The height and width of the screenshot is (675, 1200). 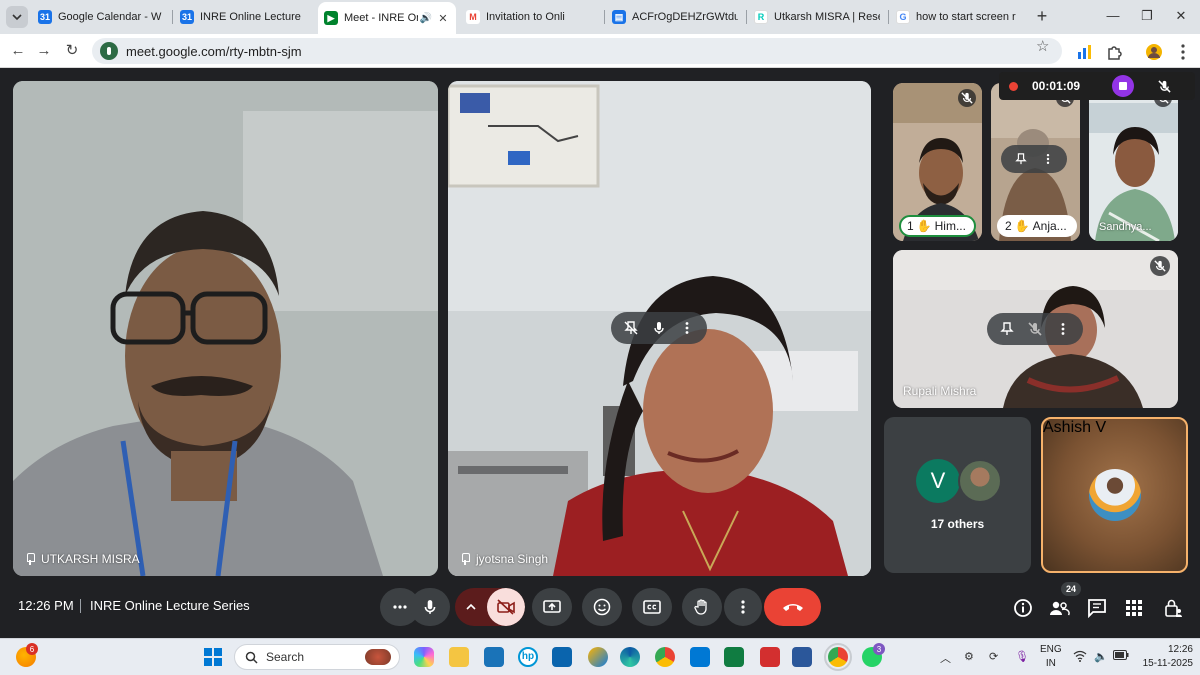 I want to click on tab-google-calendar: 31 Google Calendar - W, so click(x=101, y=17).